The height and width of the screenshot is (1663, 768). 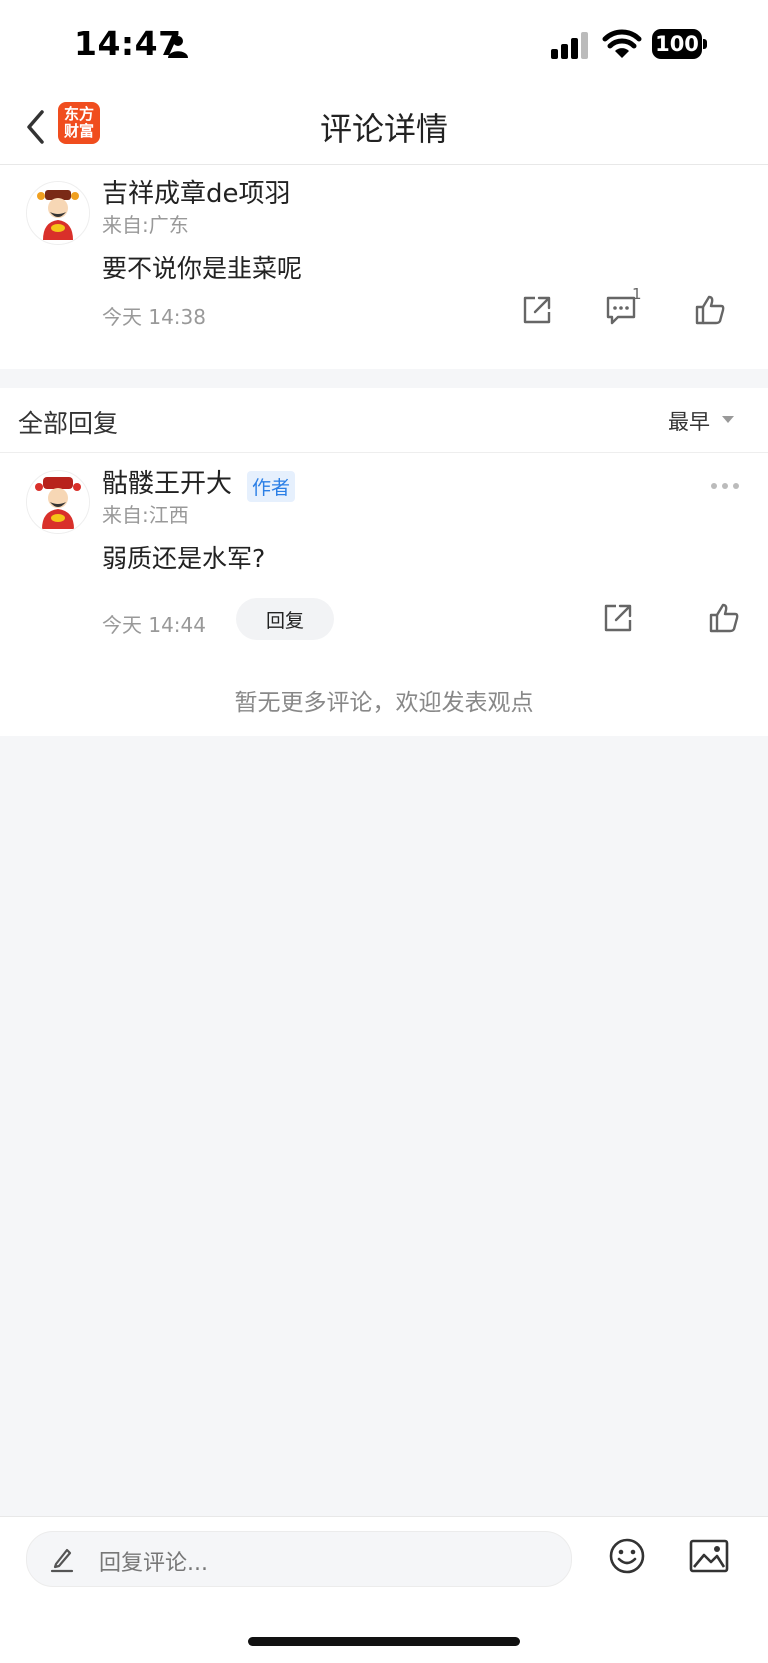 What do you see at coordinates (167, 481) in the screenshot?
I see `reply-username: 骷髅王开大` at bounding box center [167, 481].